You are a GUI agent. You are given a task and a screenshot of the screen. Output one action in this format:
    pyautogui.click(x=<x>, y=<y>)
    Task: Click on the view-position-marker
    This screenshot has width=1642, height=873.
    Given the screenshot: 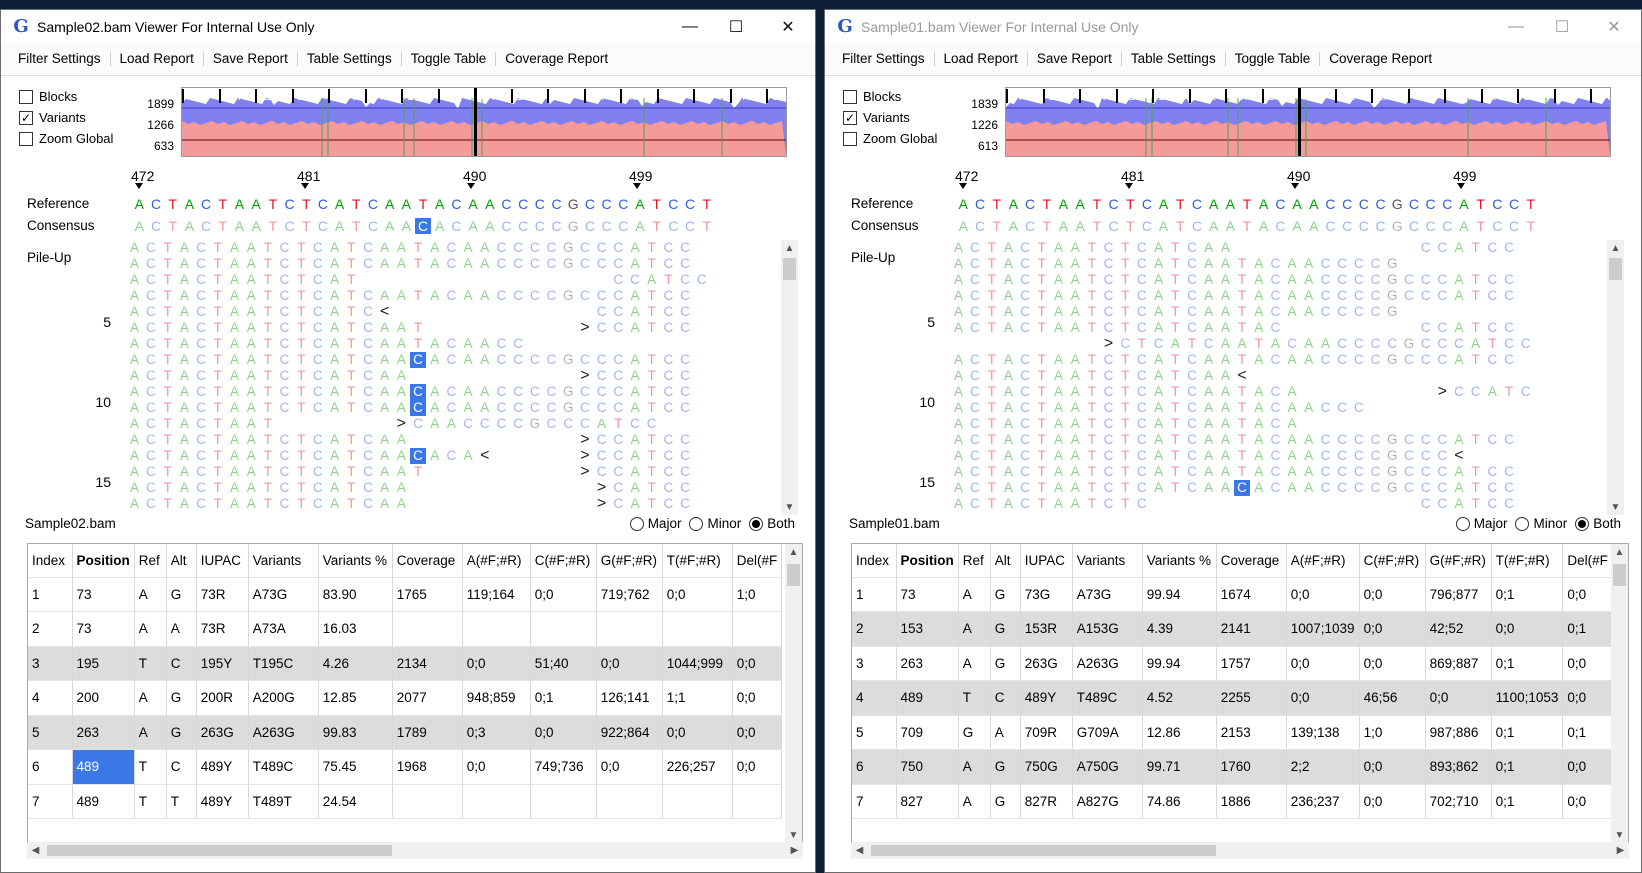 What is the action you would take?
    pyautogui.click(x=1299, y=122)
    